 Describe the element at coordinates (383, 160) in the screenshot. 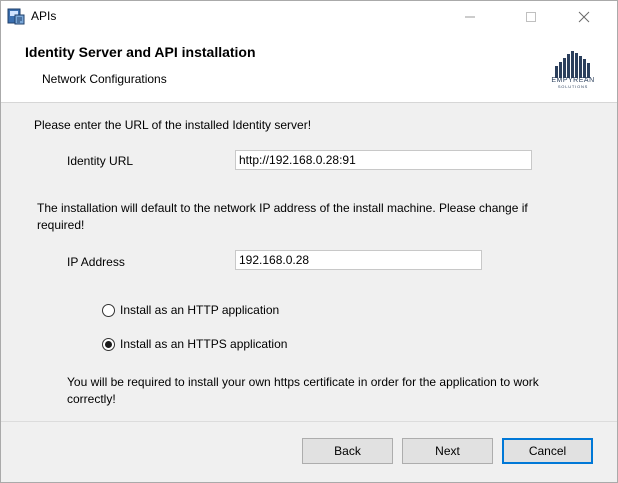

I see `identity-url-input` at that location.